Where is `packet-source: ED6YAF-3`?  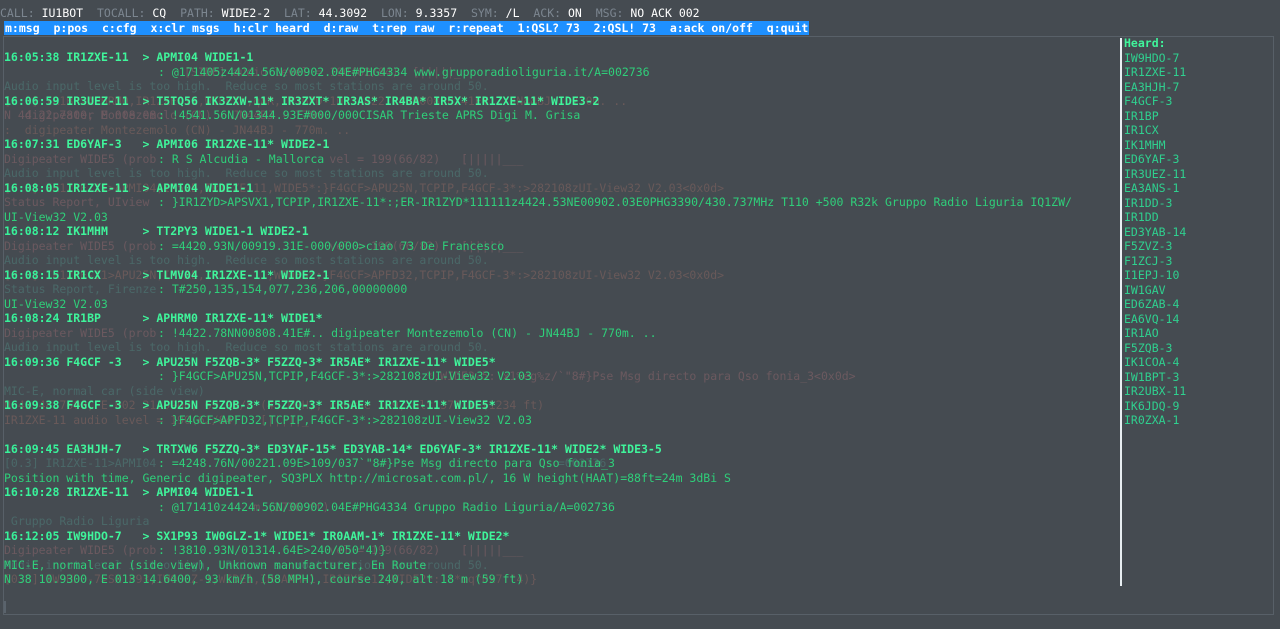 packet-source: ED6YAF-3 is located at coordinates (101, 144).